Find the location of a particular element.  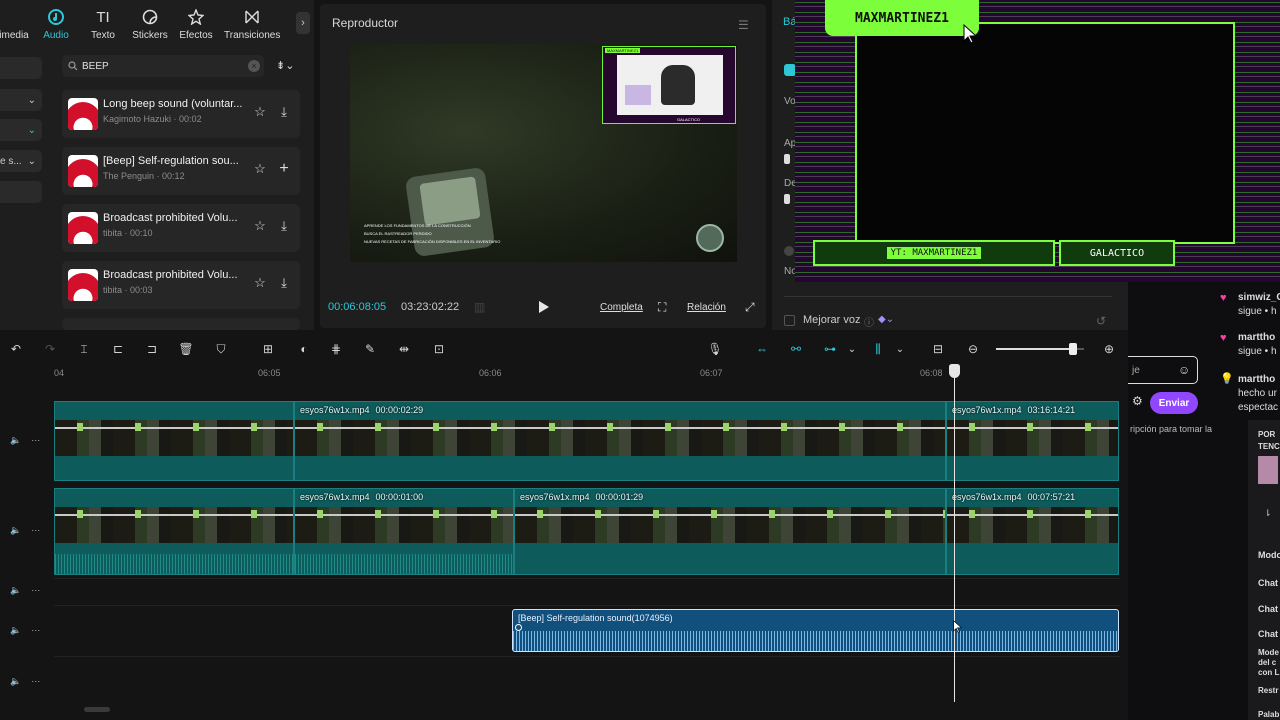

enhance-voice-checkbox is located at coordinates (789, 320).